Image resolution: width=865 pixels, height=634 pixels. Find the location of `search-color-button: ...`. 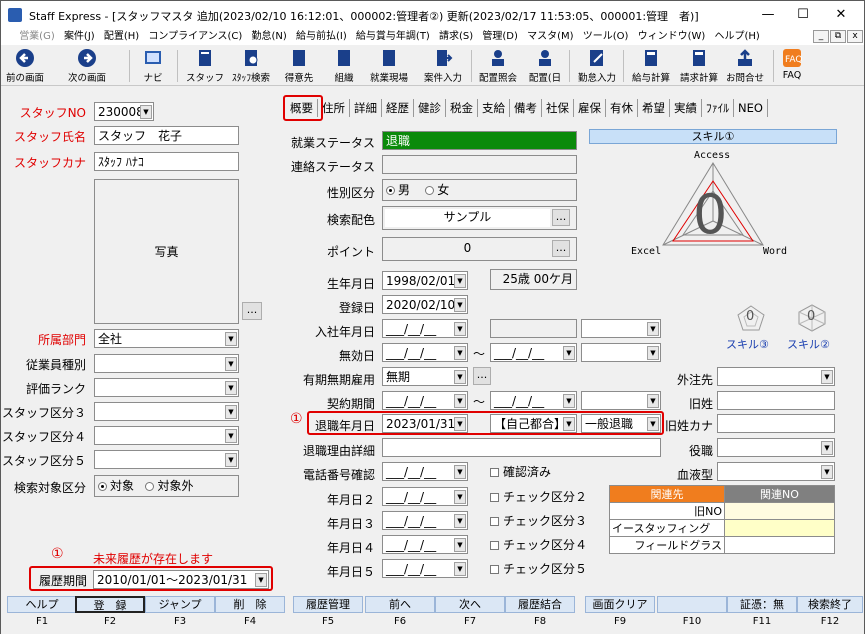

search-color-button: ... is located at coordinates (561, 217).